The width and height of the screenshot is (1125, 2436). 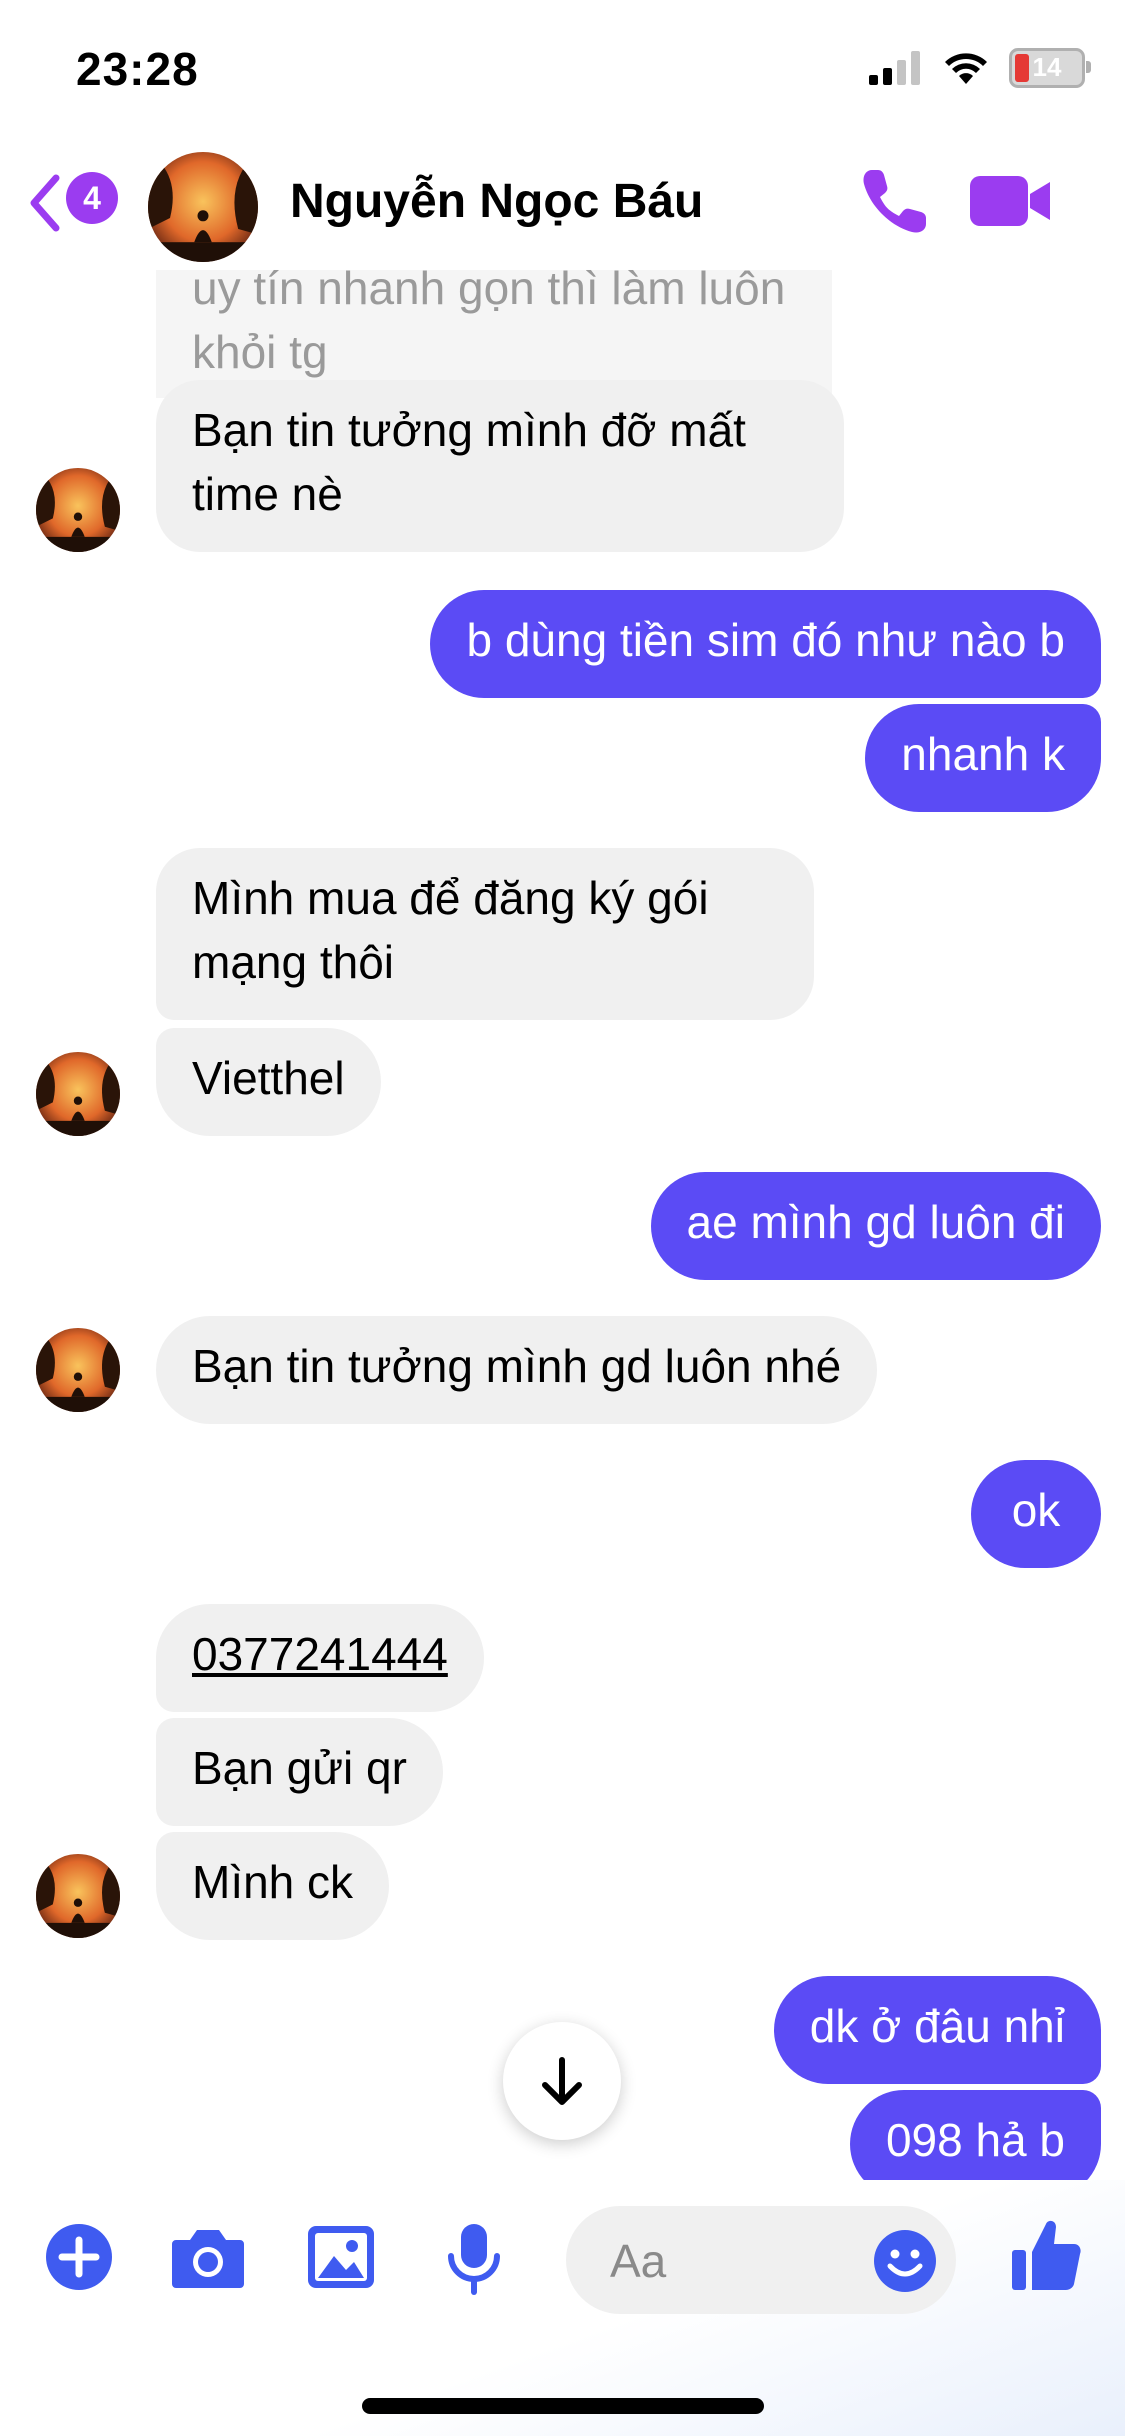 I want to click on message-text-line: time nè, so click(x=267, y=494).